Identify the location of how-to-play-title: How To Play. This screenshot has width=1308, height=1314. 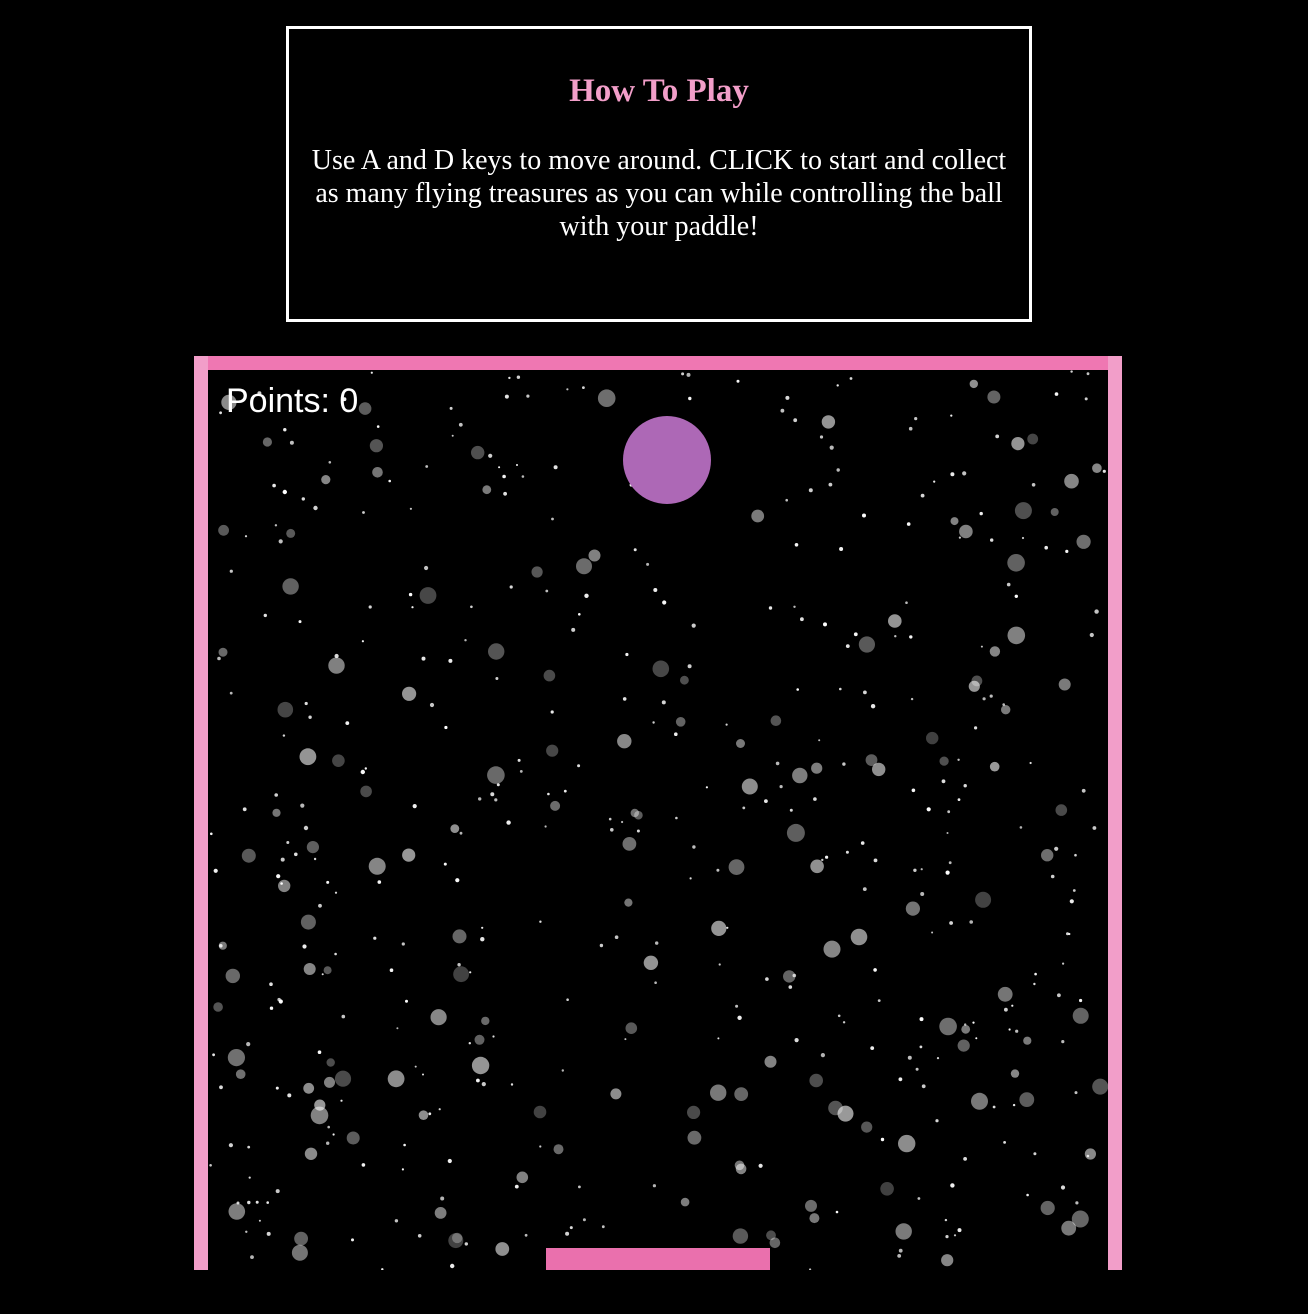
(659, 91).